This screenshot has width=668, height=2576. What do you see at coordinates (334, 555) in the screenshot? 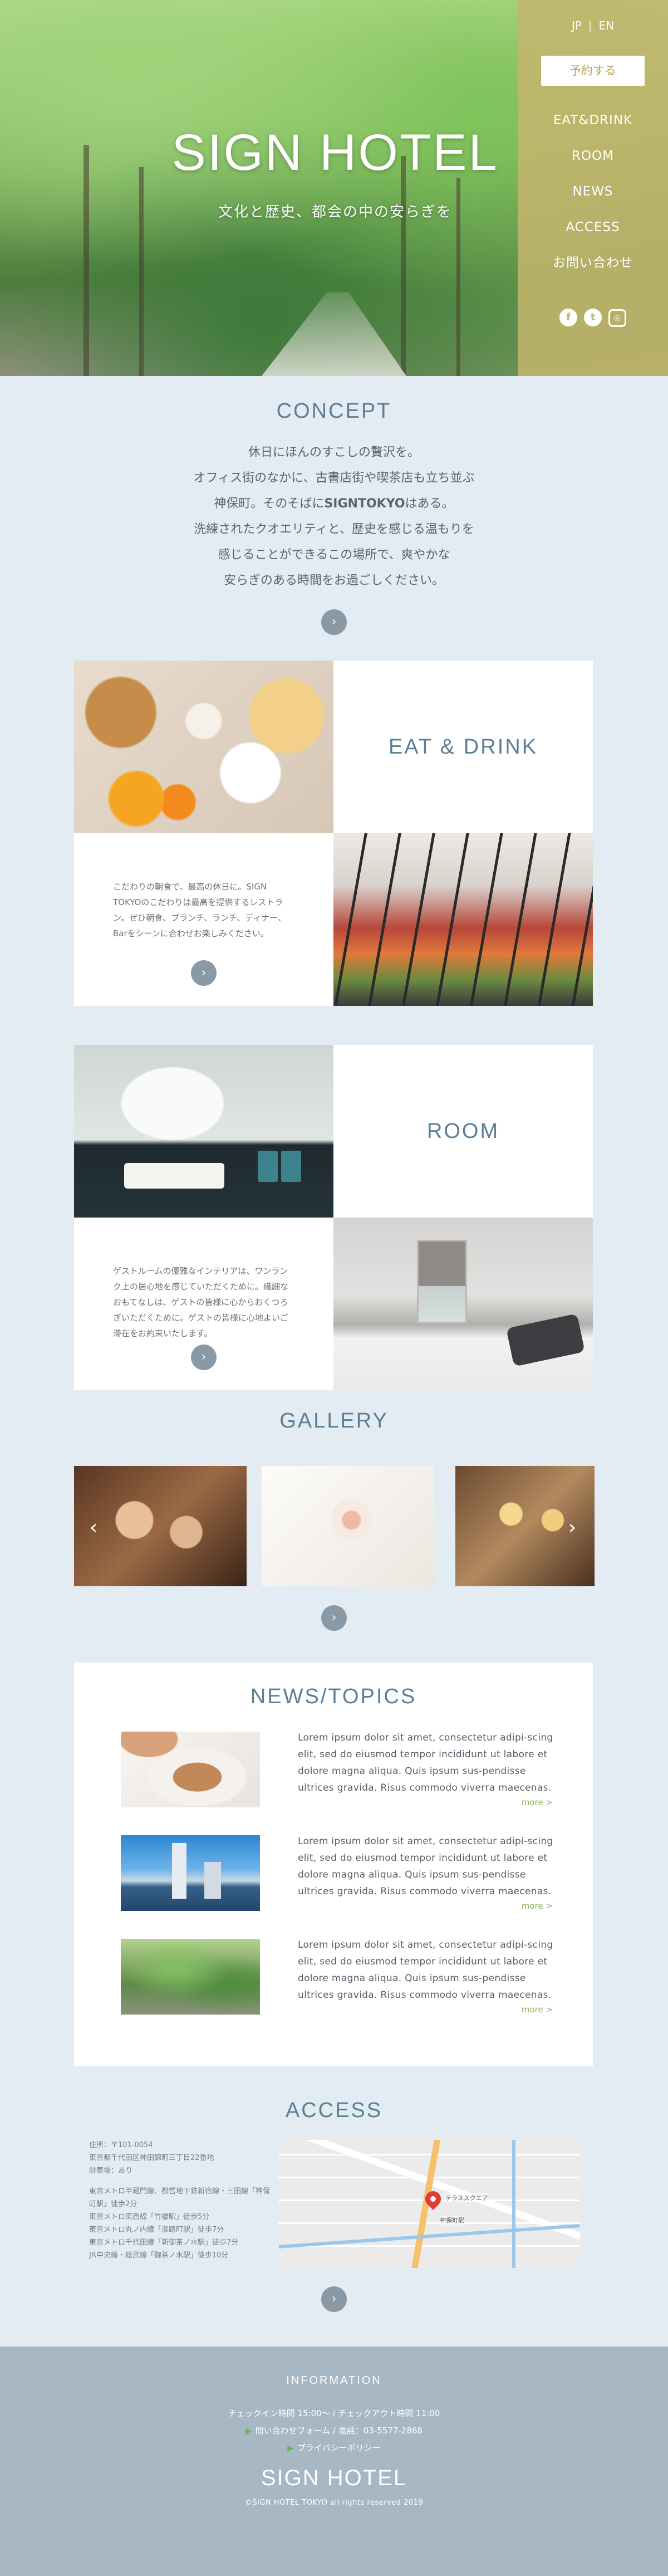
I see `concept-line: 感じることができるこの場所で、爽やかな` at bounding box center [334, 555].